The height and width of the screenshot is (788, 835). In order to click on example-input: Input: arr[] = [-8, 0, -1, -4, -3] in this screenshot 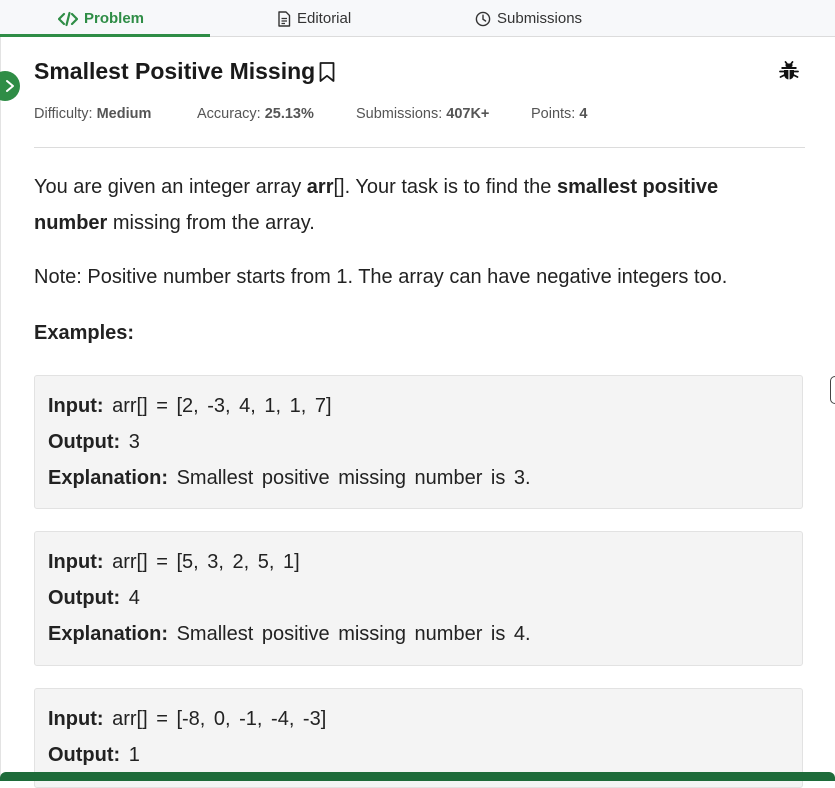, I will do `click(187, 719)`.